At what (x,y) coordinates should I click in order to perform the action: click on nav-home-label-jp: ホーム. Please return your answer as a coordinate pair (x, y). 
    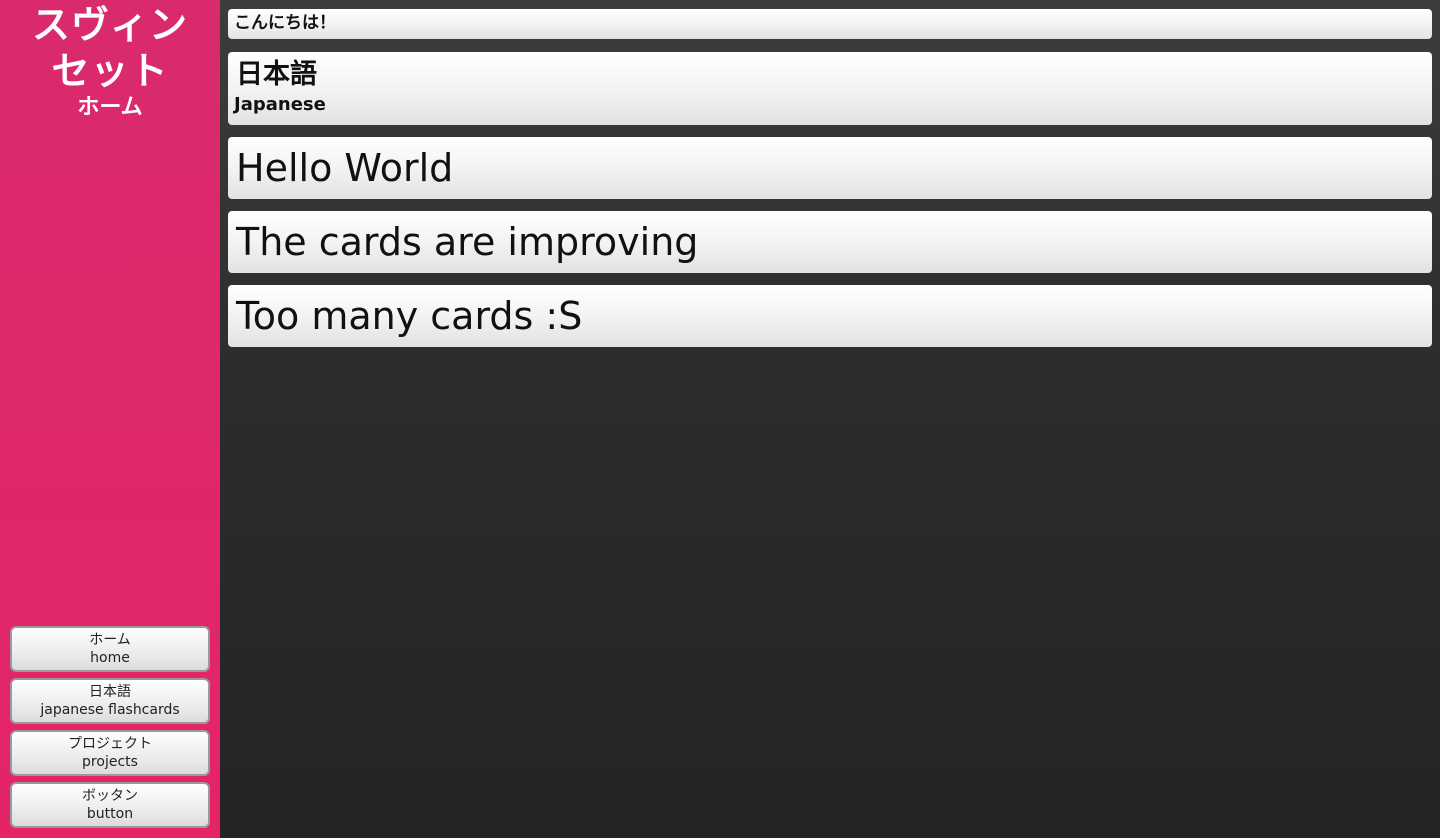
    Looking at the image, I should click on (110, 640).